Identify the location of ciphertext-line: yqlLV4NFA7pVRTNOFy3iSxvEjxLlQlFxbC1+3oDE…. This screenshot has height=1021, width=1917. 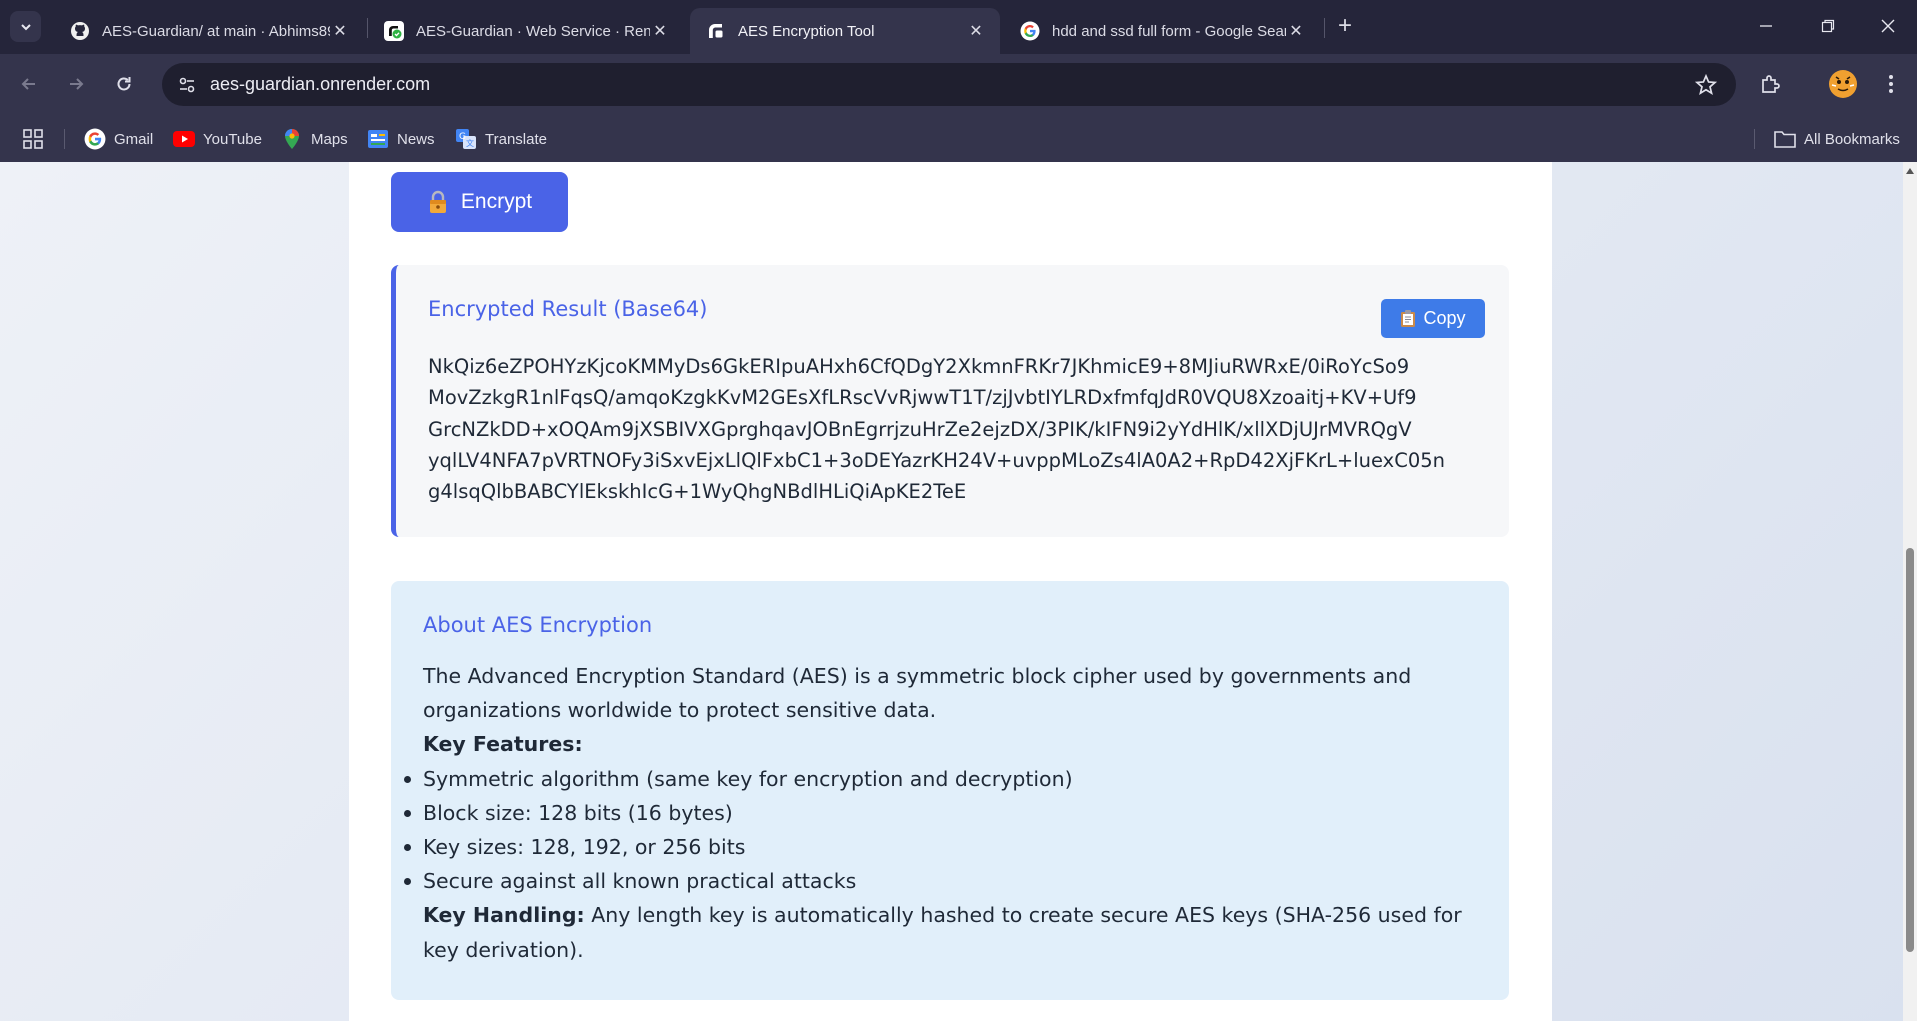
(936, 460).